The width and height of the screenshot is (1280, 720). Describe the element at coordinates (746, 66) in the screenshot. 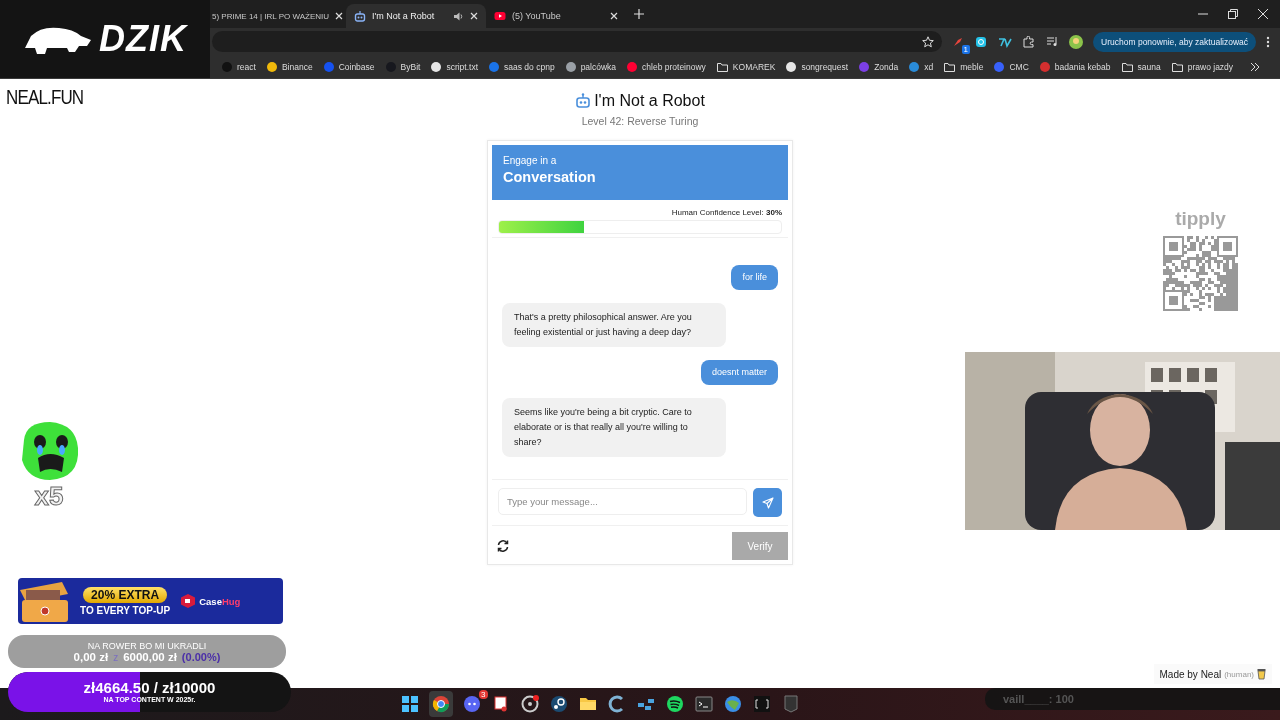

I see `bookmark: KOMAREK` at that location.